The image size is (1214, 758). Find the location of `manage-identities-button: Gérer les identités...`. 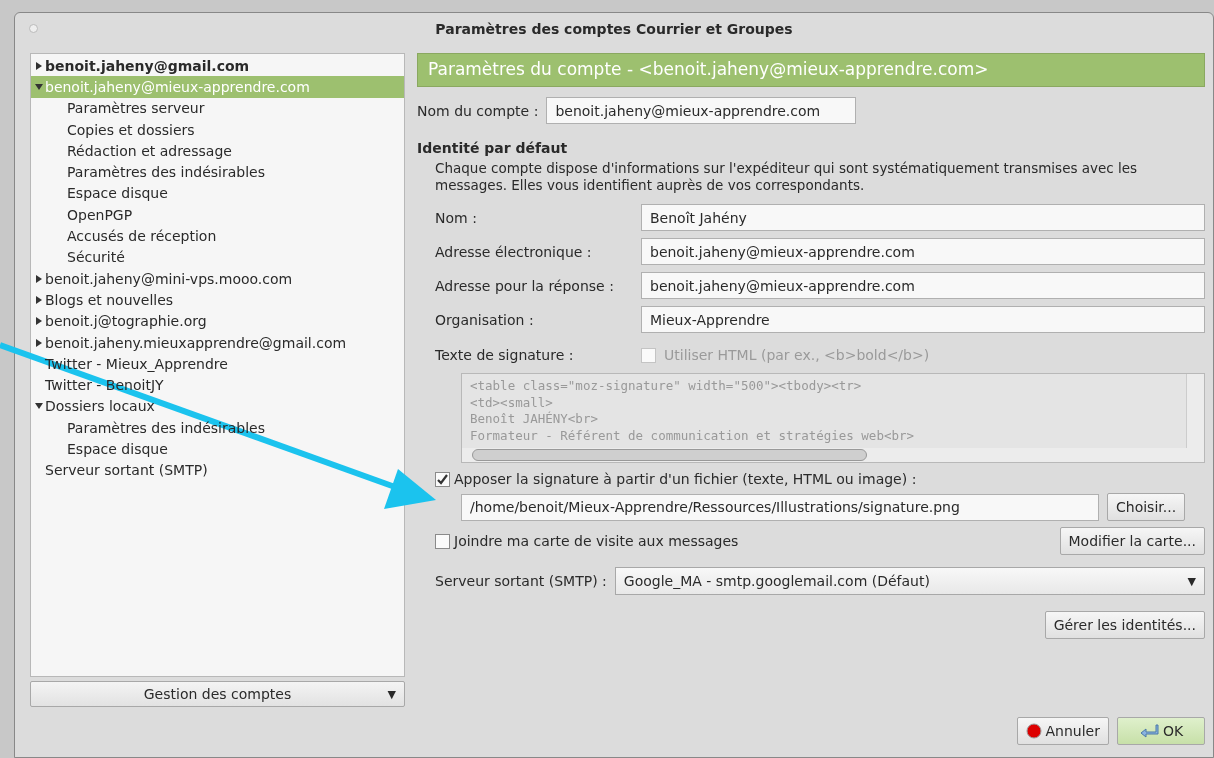

manage-identities-button: Gérer les identités... is located at coordinates (1124, 625).